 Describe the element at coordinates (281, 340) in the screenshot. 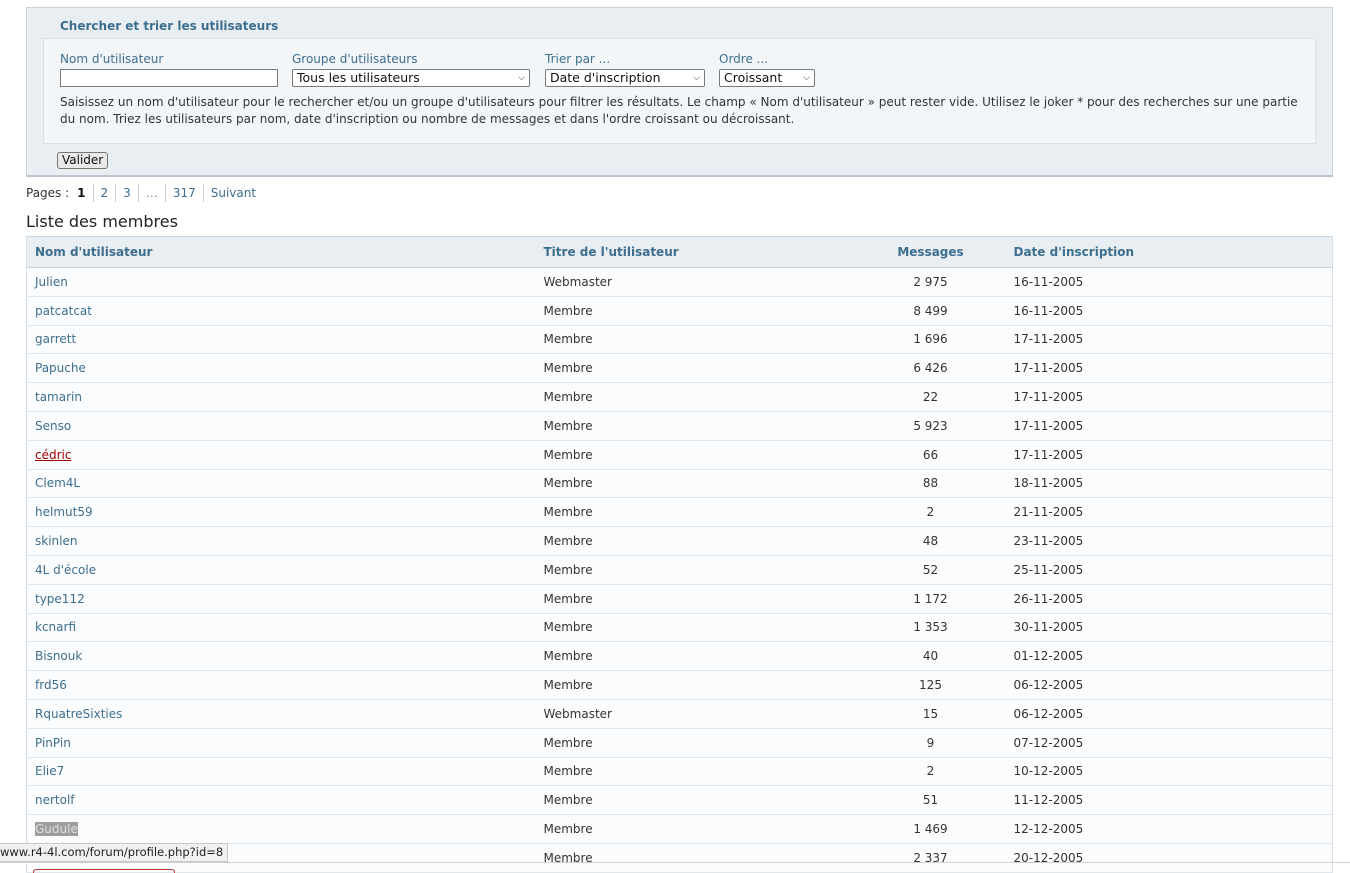

I see `username-link: garrett` at that location.